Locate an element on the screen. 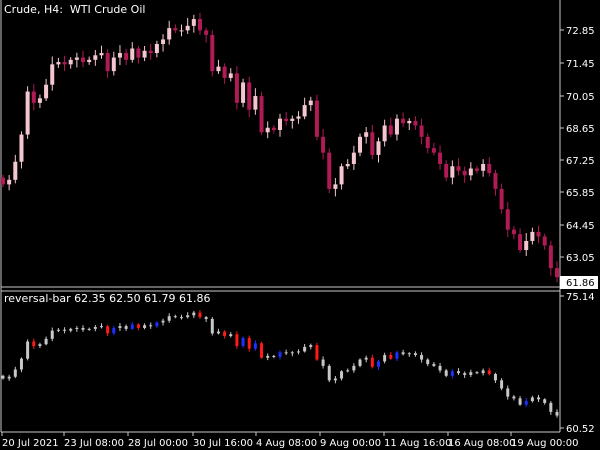 This screenshot has height=450, width=600. price-tick-label: 71.45 is located at coordinates (580, 64).